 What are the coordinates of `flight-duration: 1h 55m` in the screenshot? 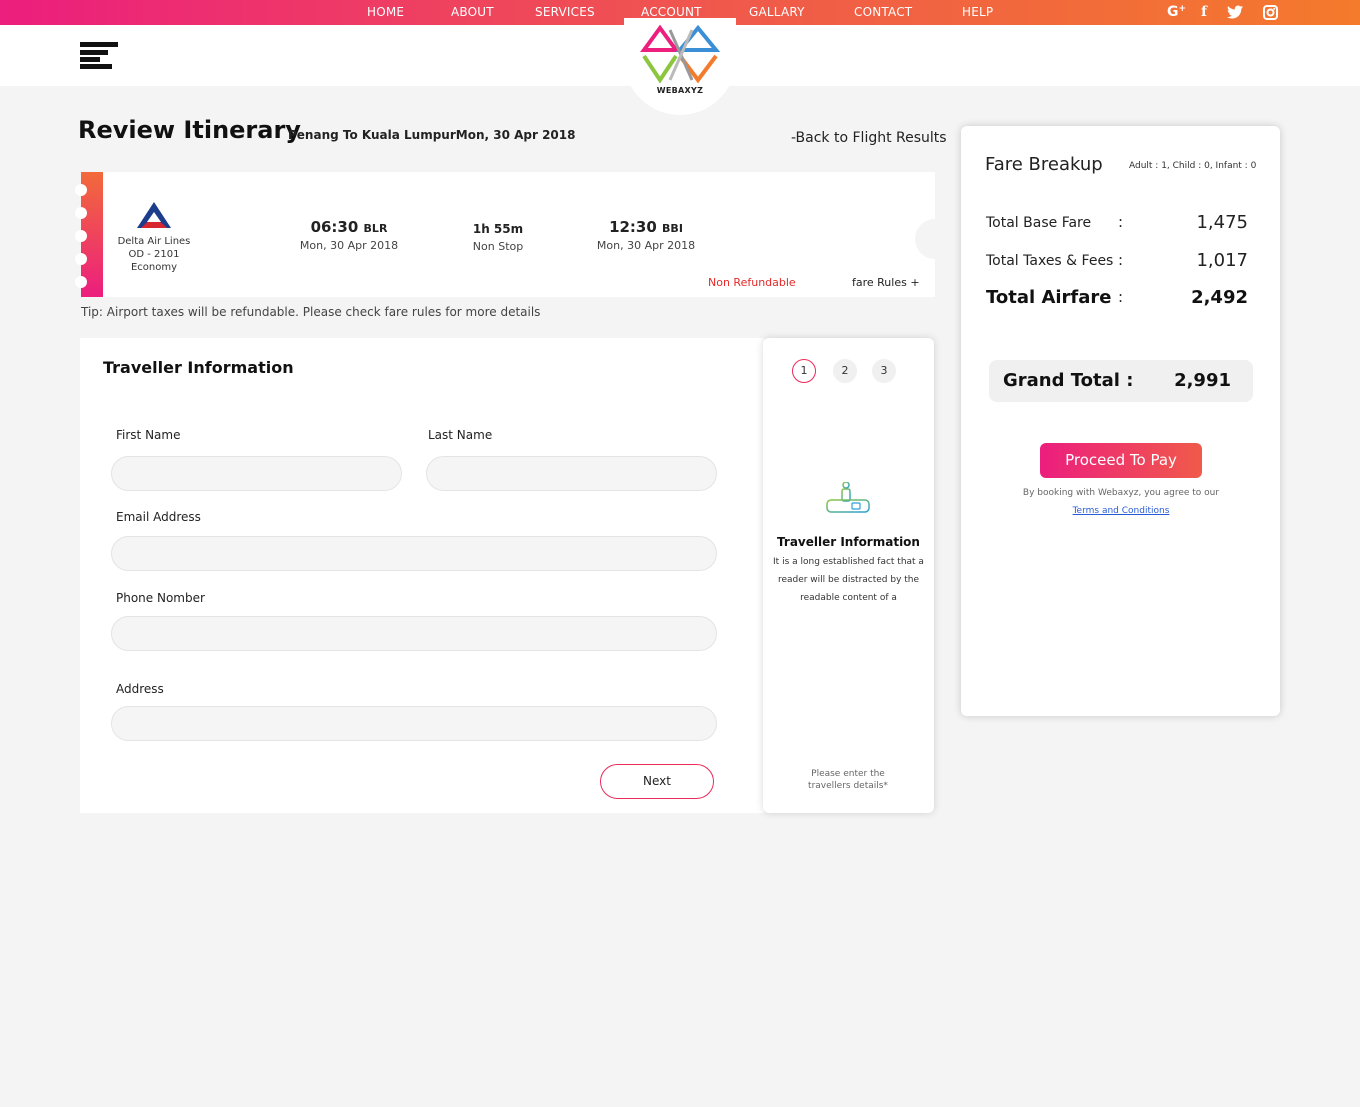 It's located at (498, 229).